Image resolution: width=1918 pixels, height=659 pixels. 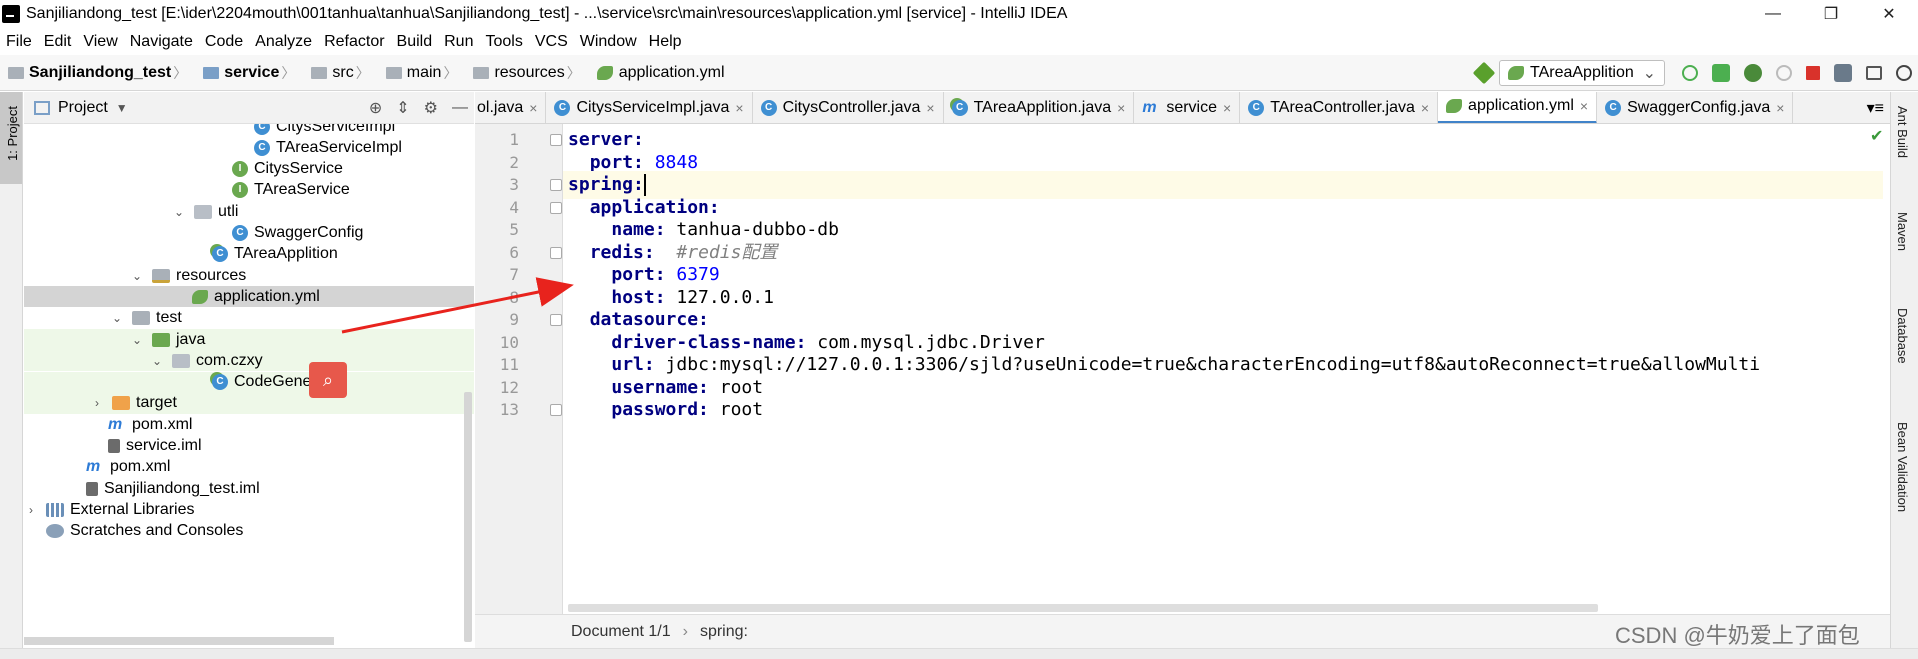 I want to click on menu-navigate: Navigate, so click(x=161, y=42).